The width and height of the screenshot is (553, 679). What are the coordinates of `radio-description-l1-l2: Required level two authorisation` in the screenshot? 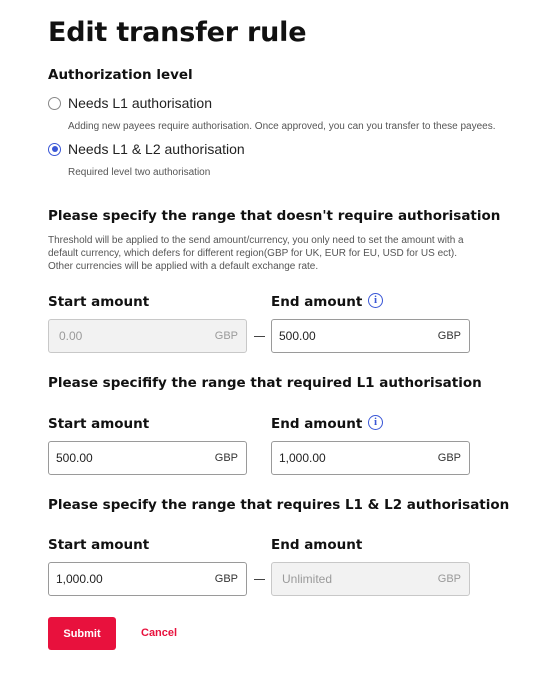 It's located at (139, 172).